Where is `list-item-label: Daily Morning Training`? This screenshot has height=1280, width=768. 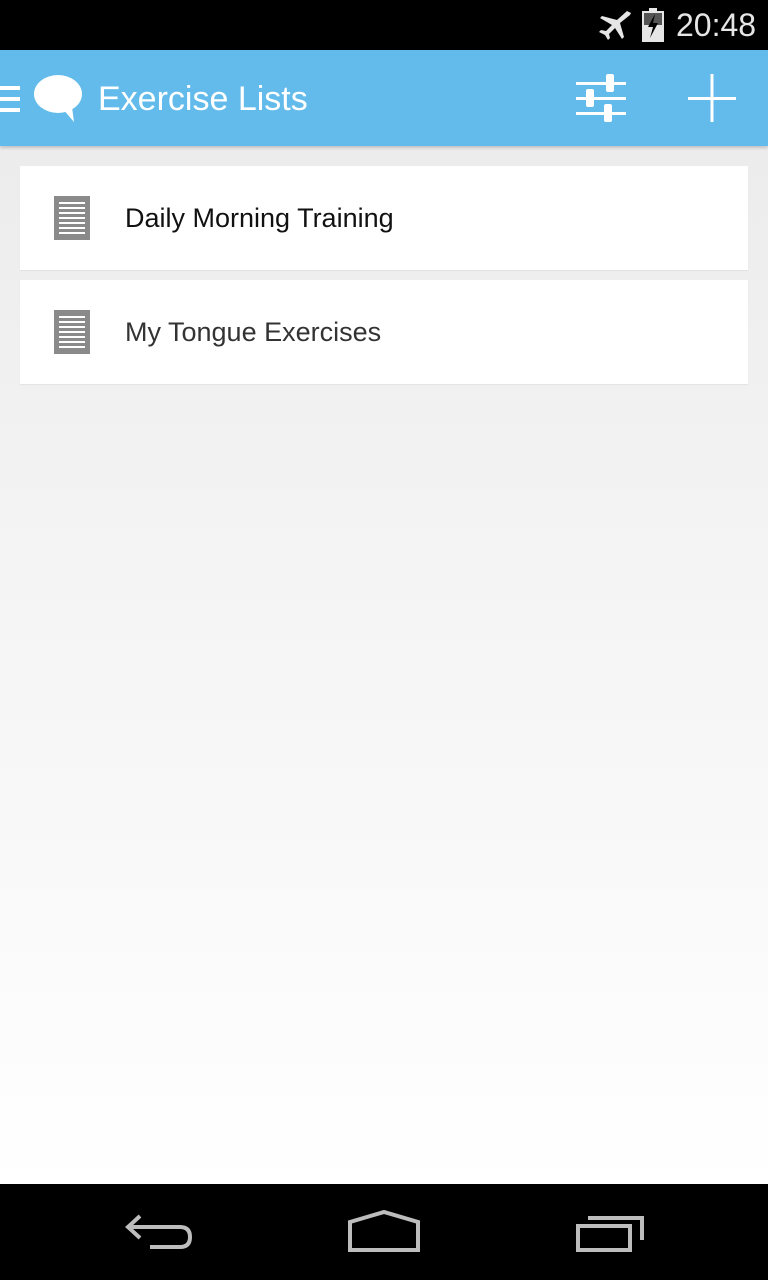 list-item-label: Daily Morning Training is located at coordinates (259, 218).